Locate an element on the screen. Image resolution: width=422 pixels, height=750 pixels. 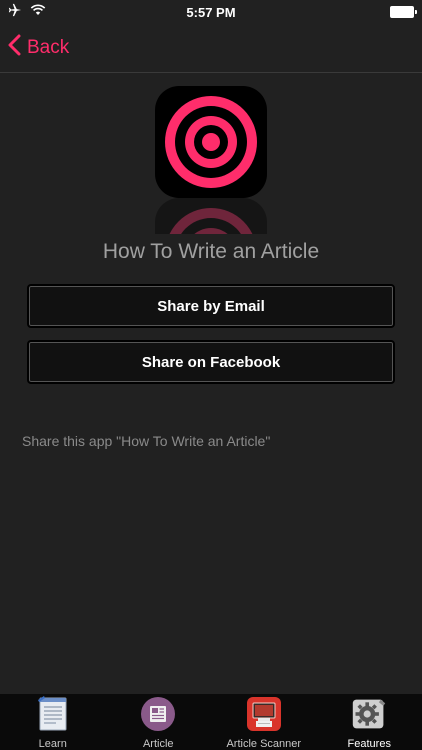
tab-bar: Learn Article Article Scanner Features is located at coordinates (211, 722).